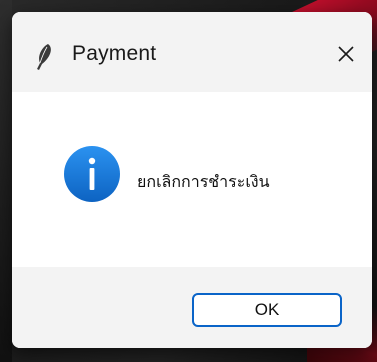 This screenshot has width=377, height=362. Describe the element at coordinates (92, 174) in the screenshot. I see `info-icon` at that location.